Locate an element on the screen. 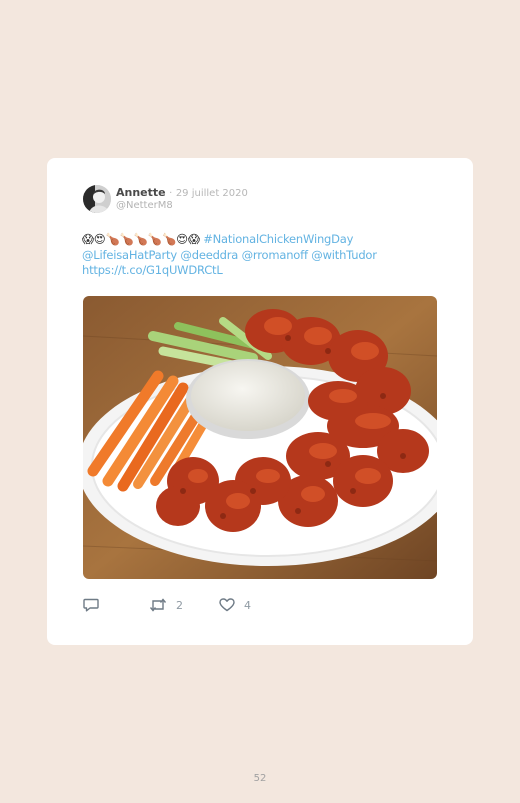 The width and height of the screenshot is (520, 803). reply-bubble-icon is located at coordinates (91, 605).